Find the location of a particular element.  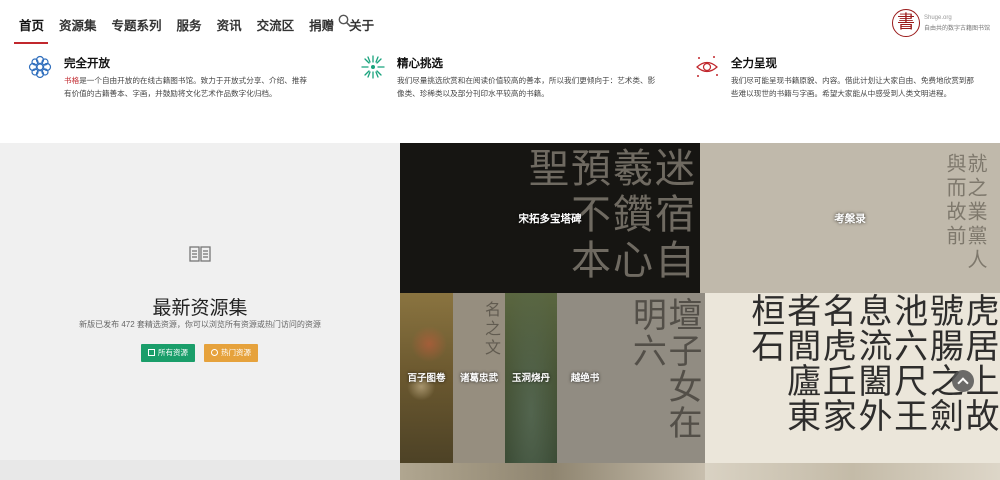

flower-icon is located at coordinates (40, 67).